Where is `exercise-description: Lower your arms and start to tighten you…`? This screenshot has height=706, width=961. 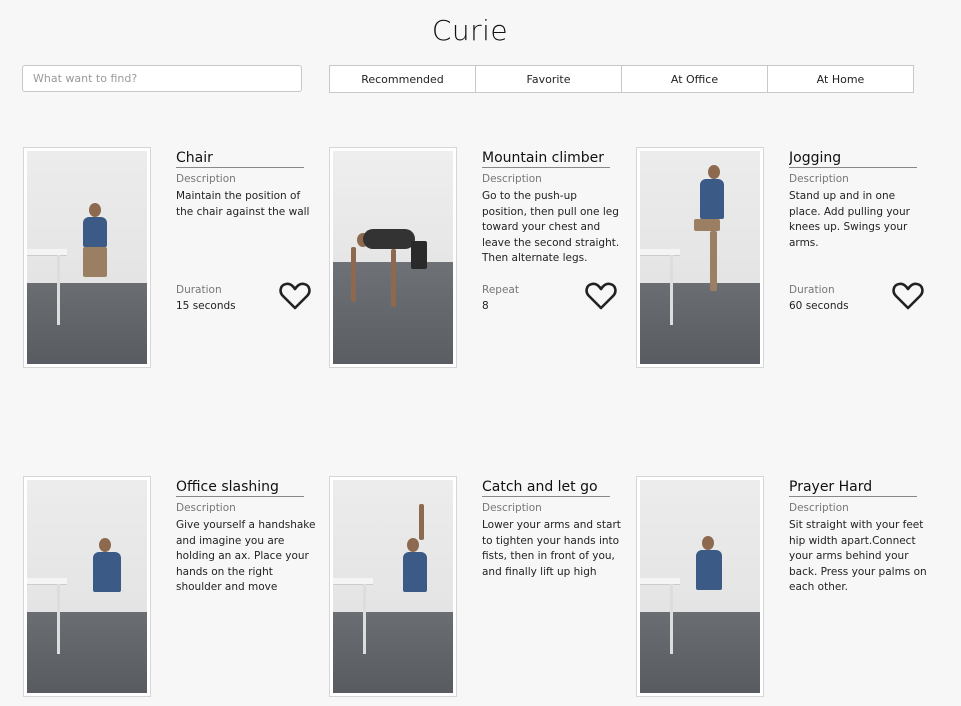 exercise-description: Lower your arms and start to tighten you… is located at coordinates (551, 548).